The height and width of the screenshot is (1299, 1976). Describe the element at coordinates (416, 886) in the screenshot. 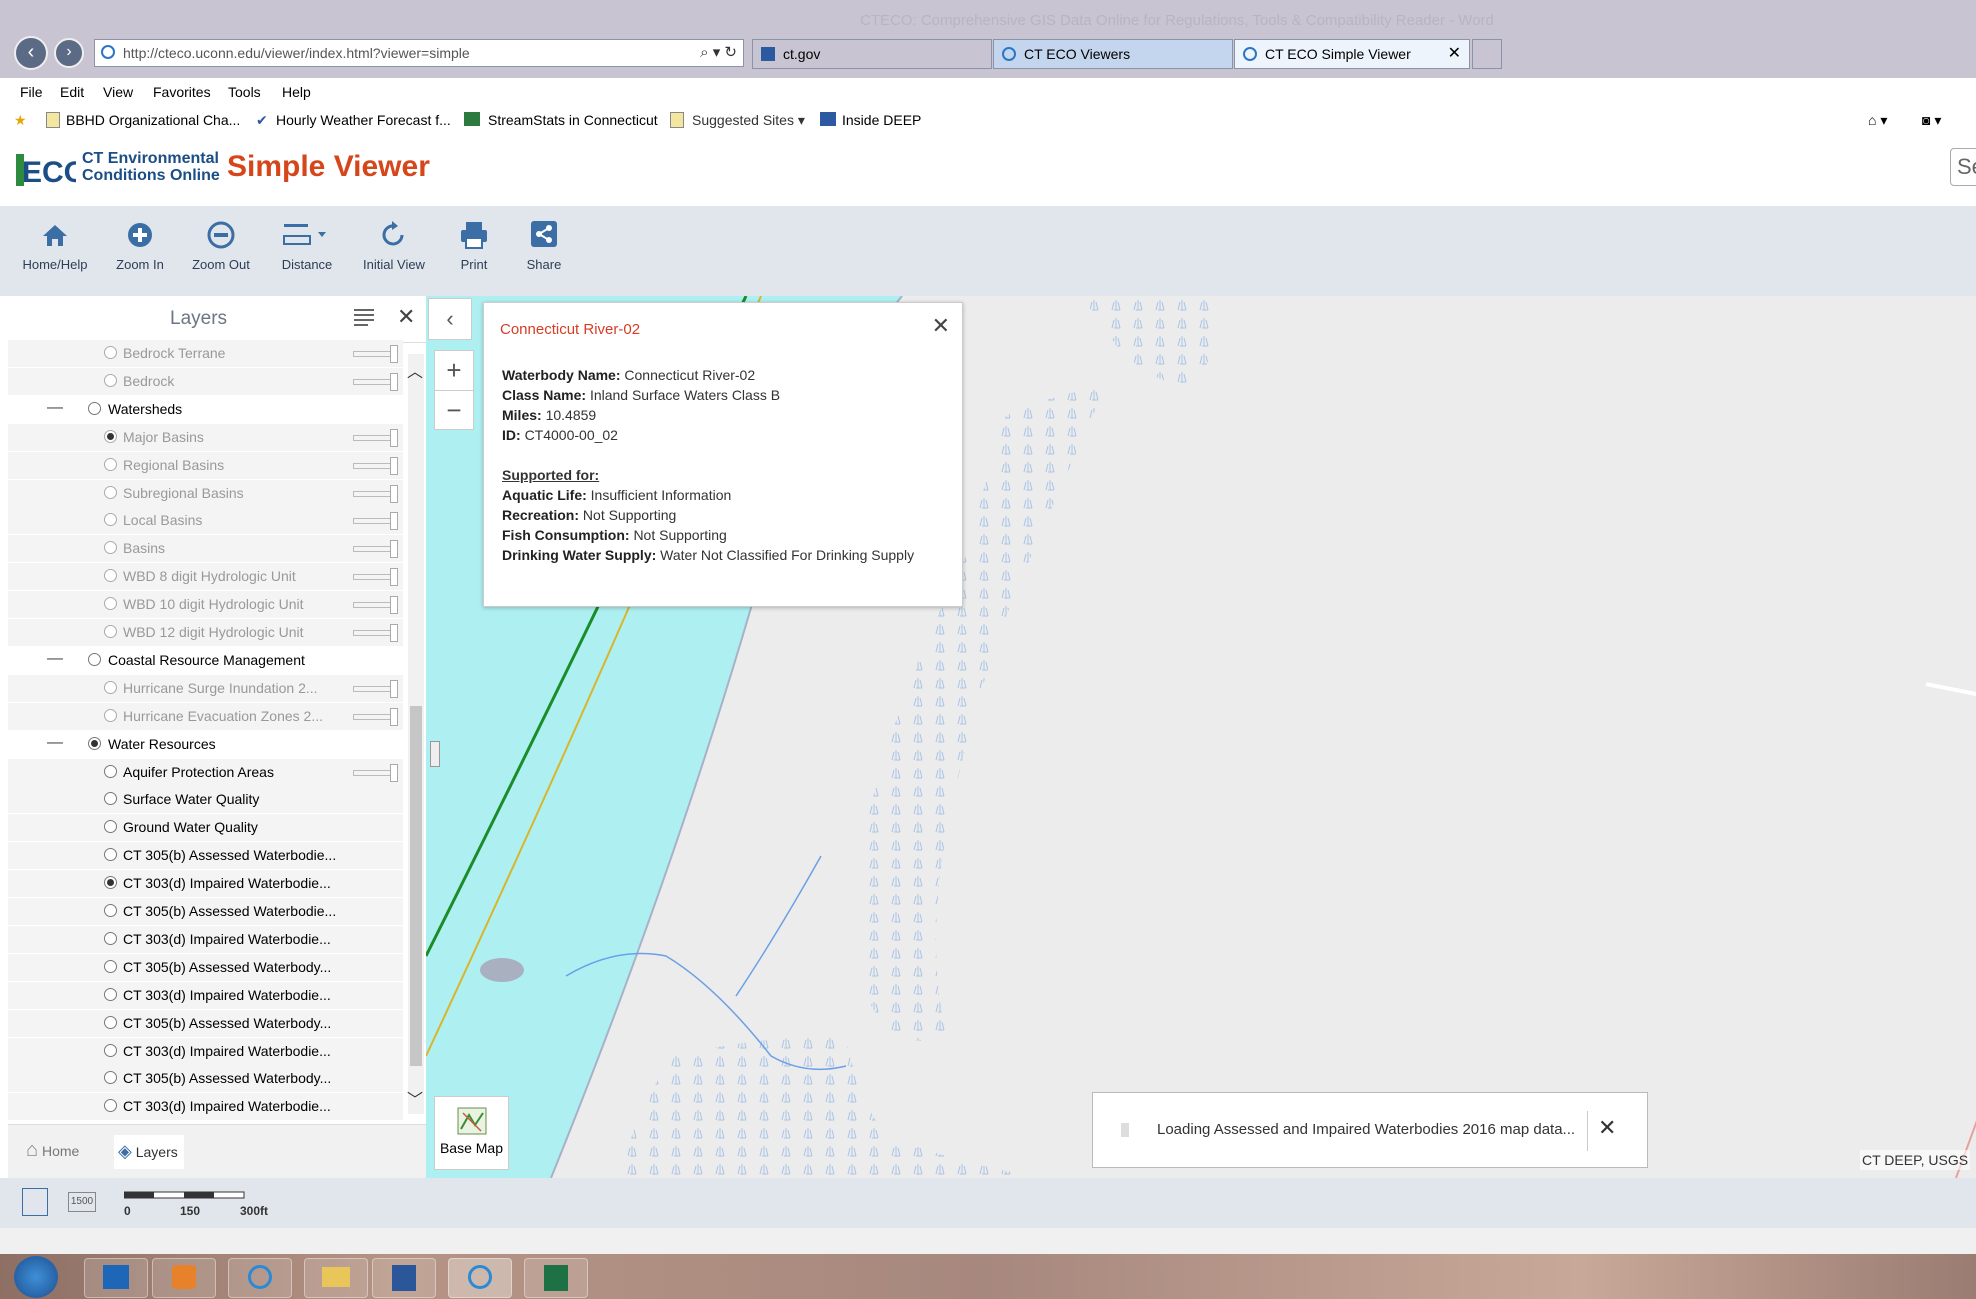

I see `scrollbar-thumb` at that location.